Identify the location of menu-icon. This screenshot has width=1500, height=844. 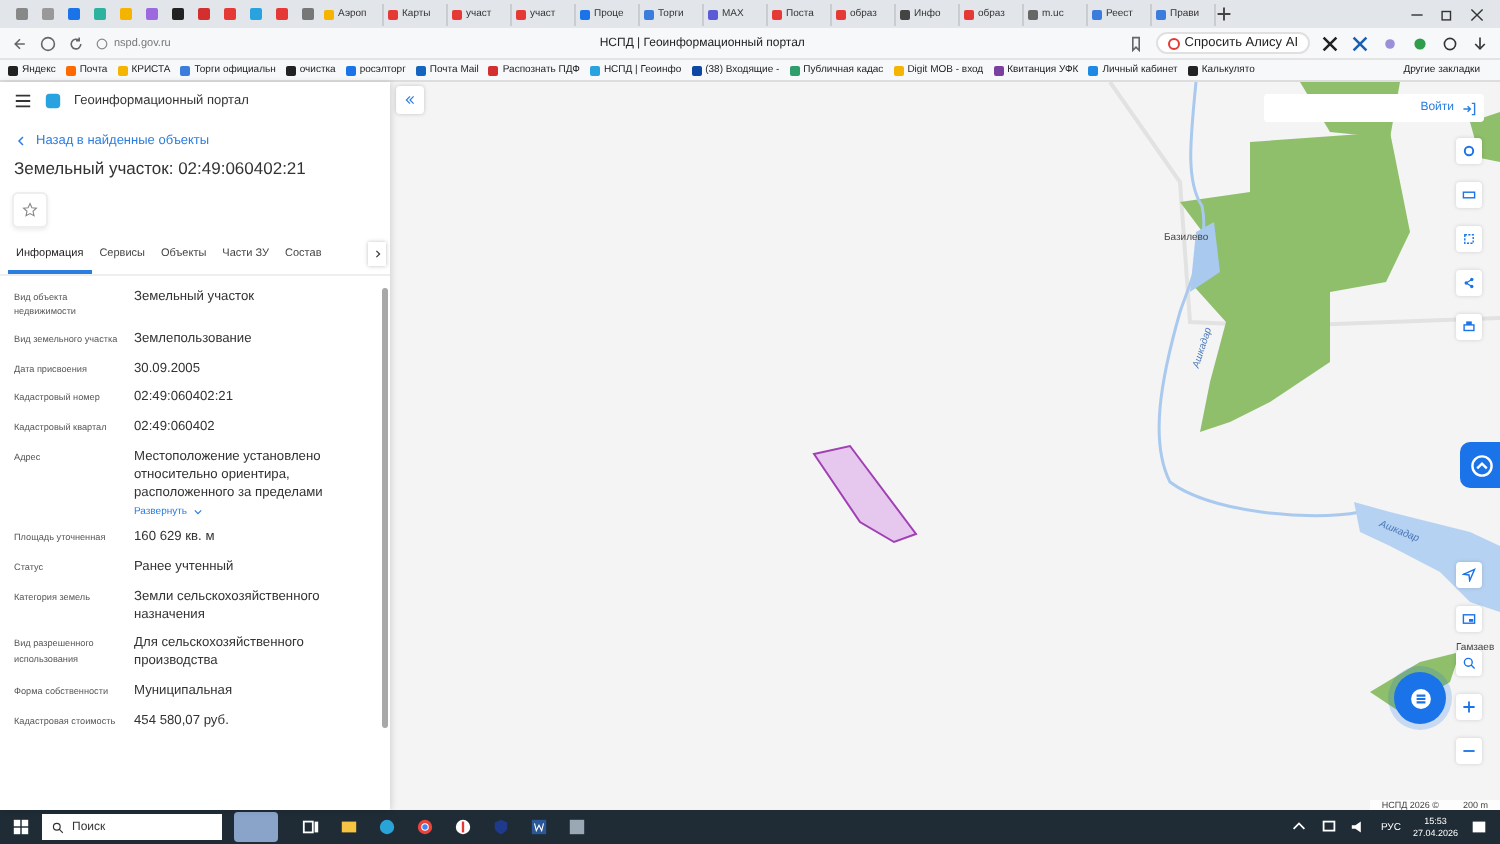
(23, 100).